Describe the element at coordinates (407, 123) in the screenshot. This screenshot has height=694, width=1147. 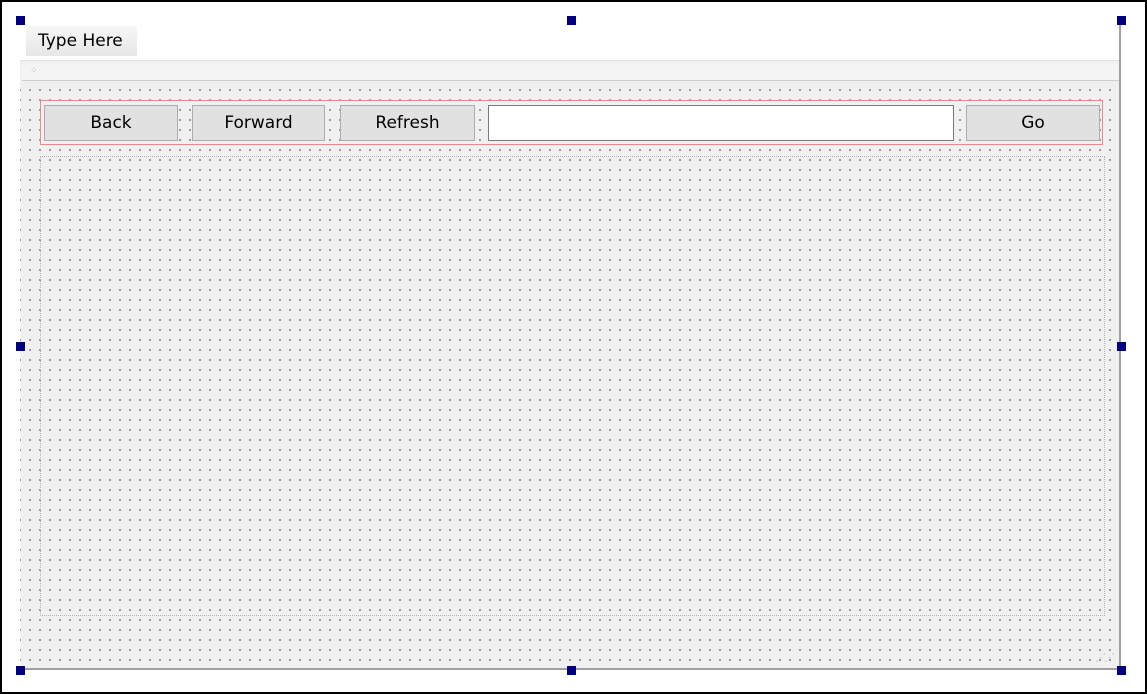
I see `refresh-button: Refresh` at that location.